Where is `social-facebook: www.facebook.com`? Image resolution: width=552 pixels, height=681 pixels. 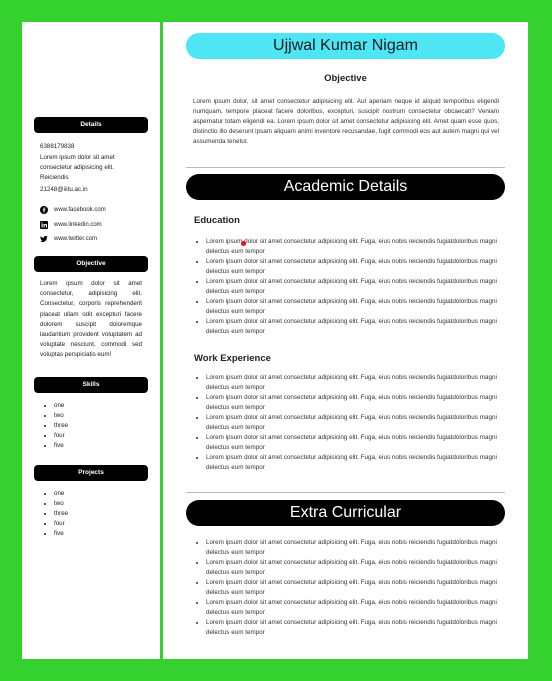
social-facebook: www.facebook.com is located at coordinates (95, 210).